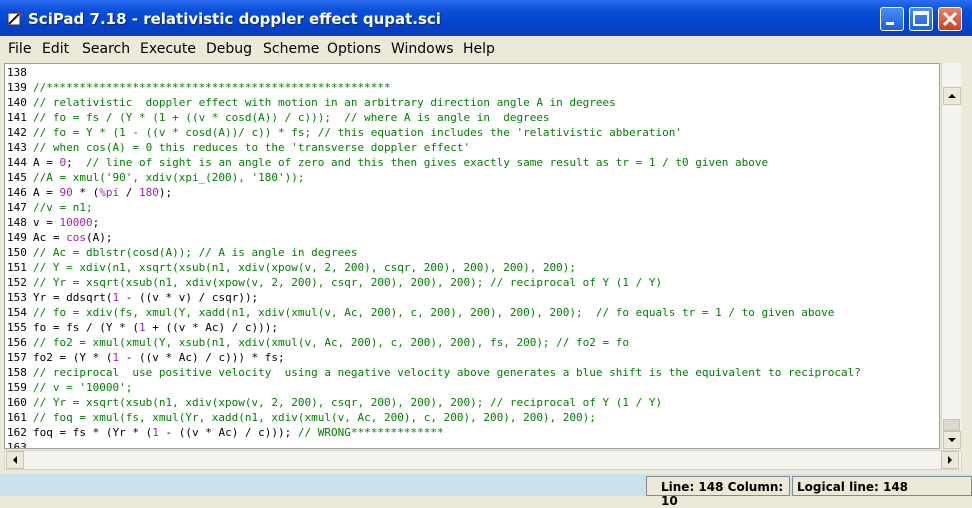 The width and height of the screenshot is (972, 508). Describe the element at coordinates (434, 207) in the screenshot. I see `code-line: 147 //v = n1;` at that location.